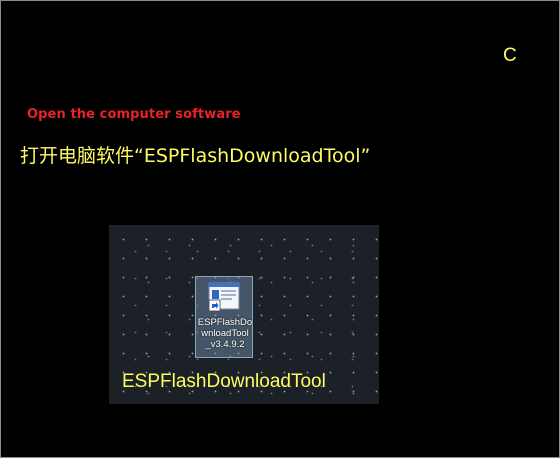 The height and width of the screenshot is (458, 560). What do you see at coordinates (225, 333) in the screenshot?
I see `shortcut-label: ESPFlashDo wnloadTool _v3.4.9.2` at bounding box center [225, 333].